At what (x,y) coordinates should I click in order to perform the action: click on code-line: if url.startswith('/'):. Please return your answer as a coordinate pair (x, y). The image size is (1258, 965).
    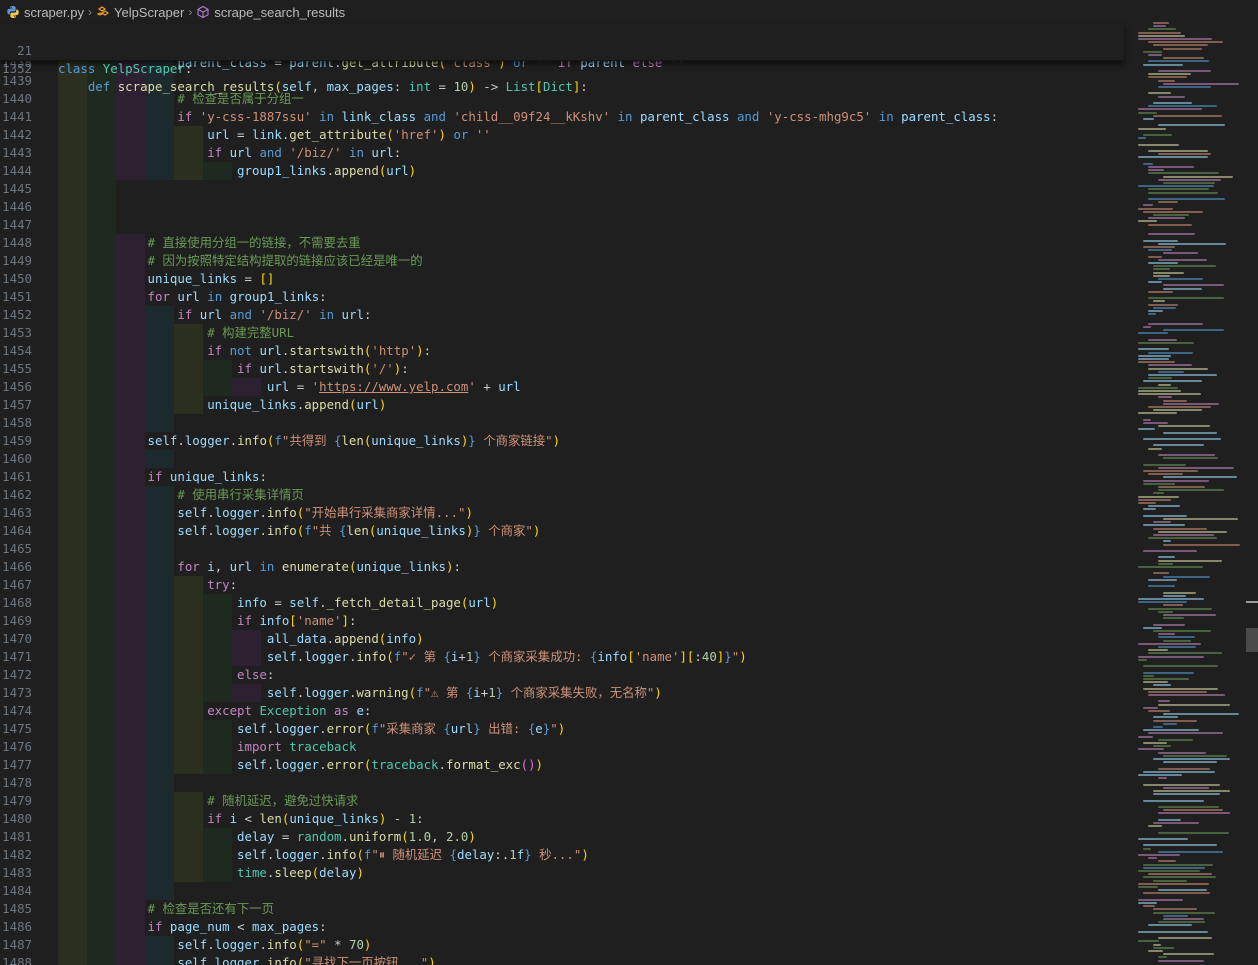
    Looking at the image, I should click on (323, 368).